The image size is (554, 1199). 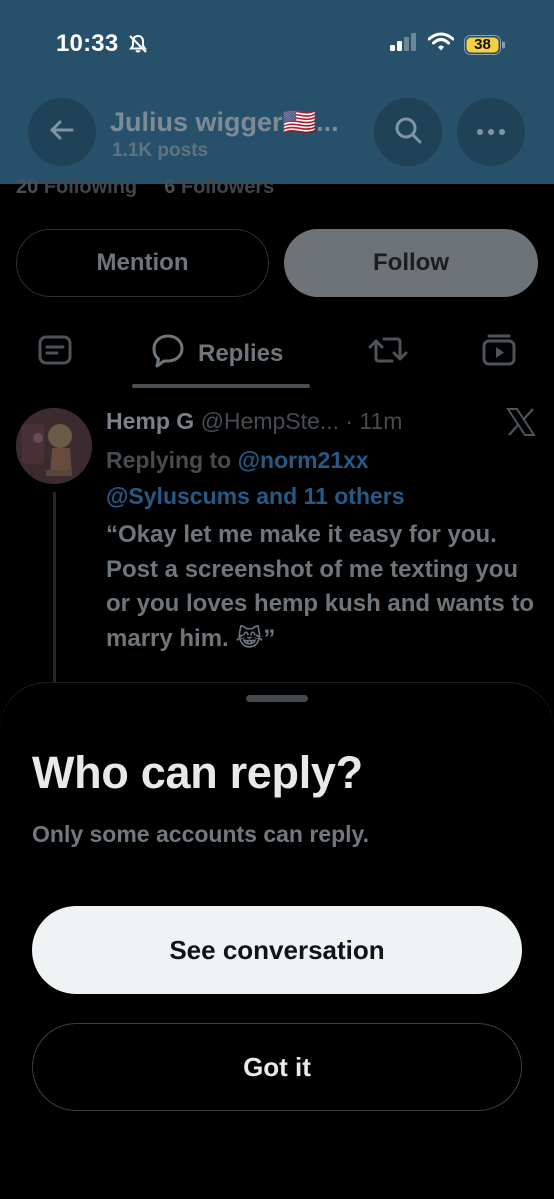 What do you see at coordinates (87, 43) in the screenshot?
I see `status-time: 10:33` at bounding box center [87, 43].